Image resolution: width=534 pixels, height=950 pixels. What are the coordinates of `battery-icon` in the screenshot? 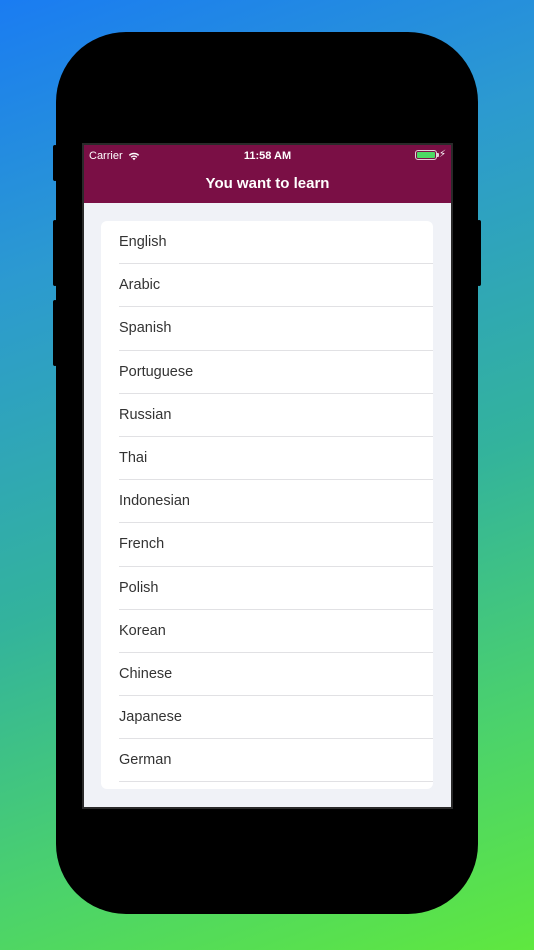 It's located at (426, 155).